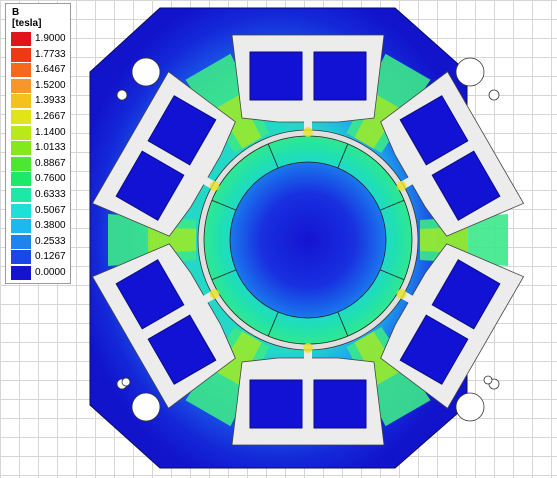 This screenshot has width=557, height=478. What do you see at coordinates (50, 132) in the screenshot?
I see `legend-value: 1.1400` at bounding box center [50, 132].